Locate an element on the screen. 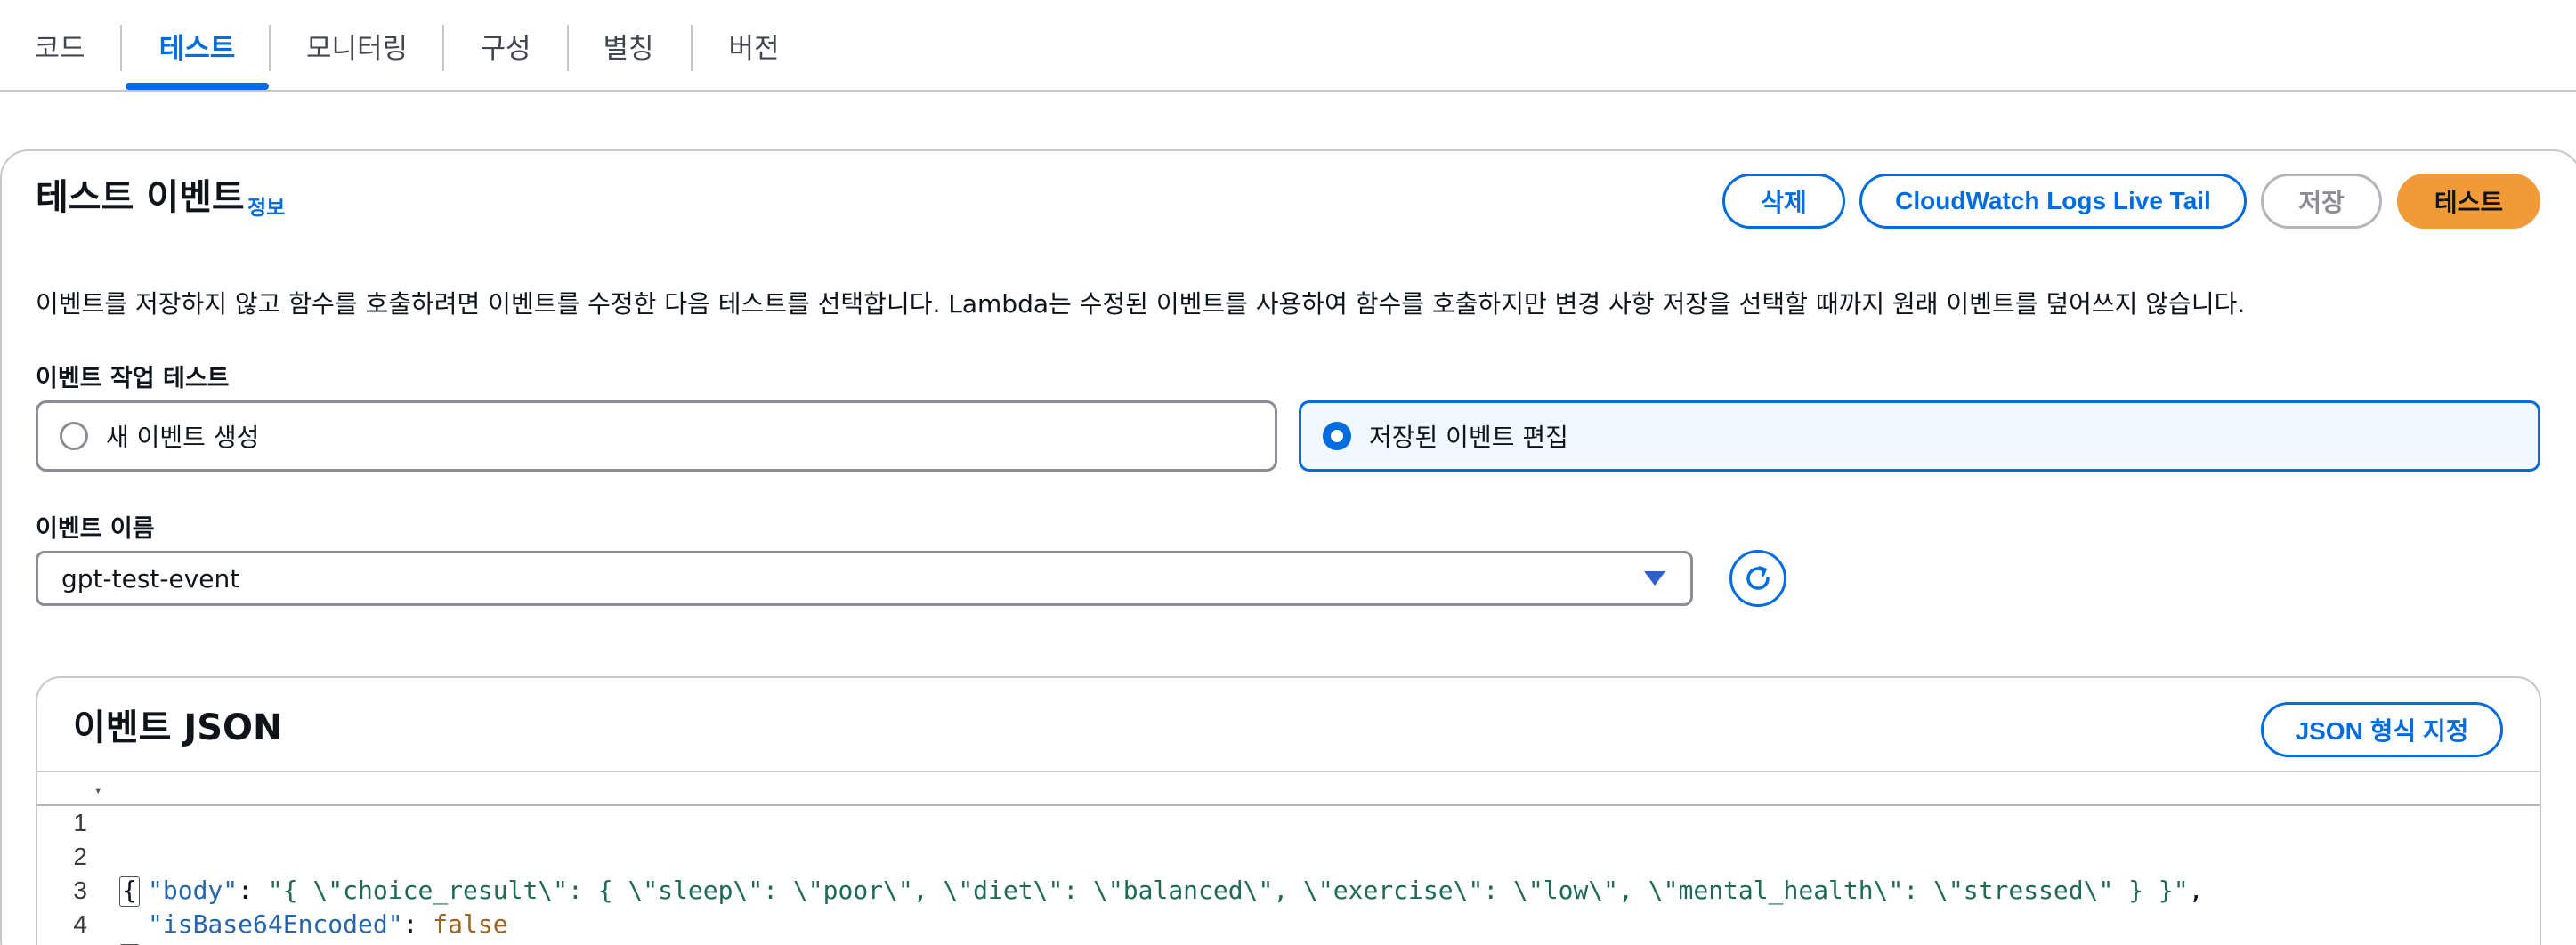 The image size is (2576, 945). info-link: 정보 is located at coordinates (266, 205).